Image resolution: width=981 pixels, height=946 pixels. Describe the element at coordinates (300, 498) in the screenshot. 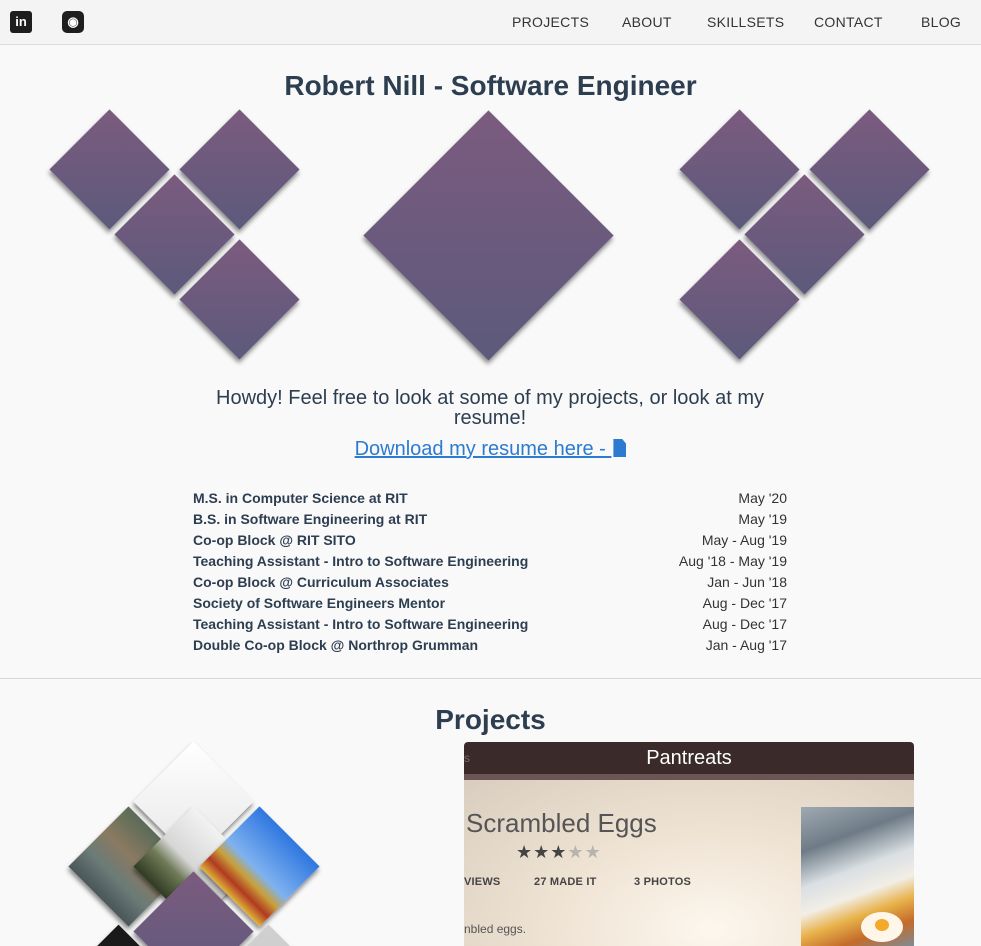

I see `timeline-item-name: M.S. in Computer Science at RIT` at that location.